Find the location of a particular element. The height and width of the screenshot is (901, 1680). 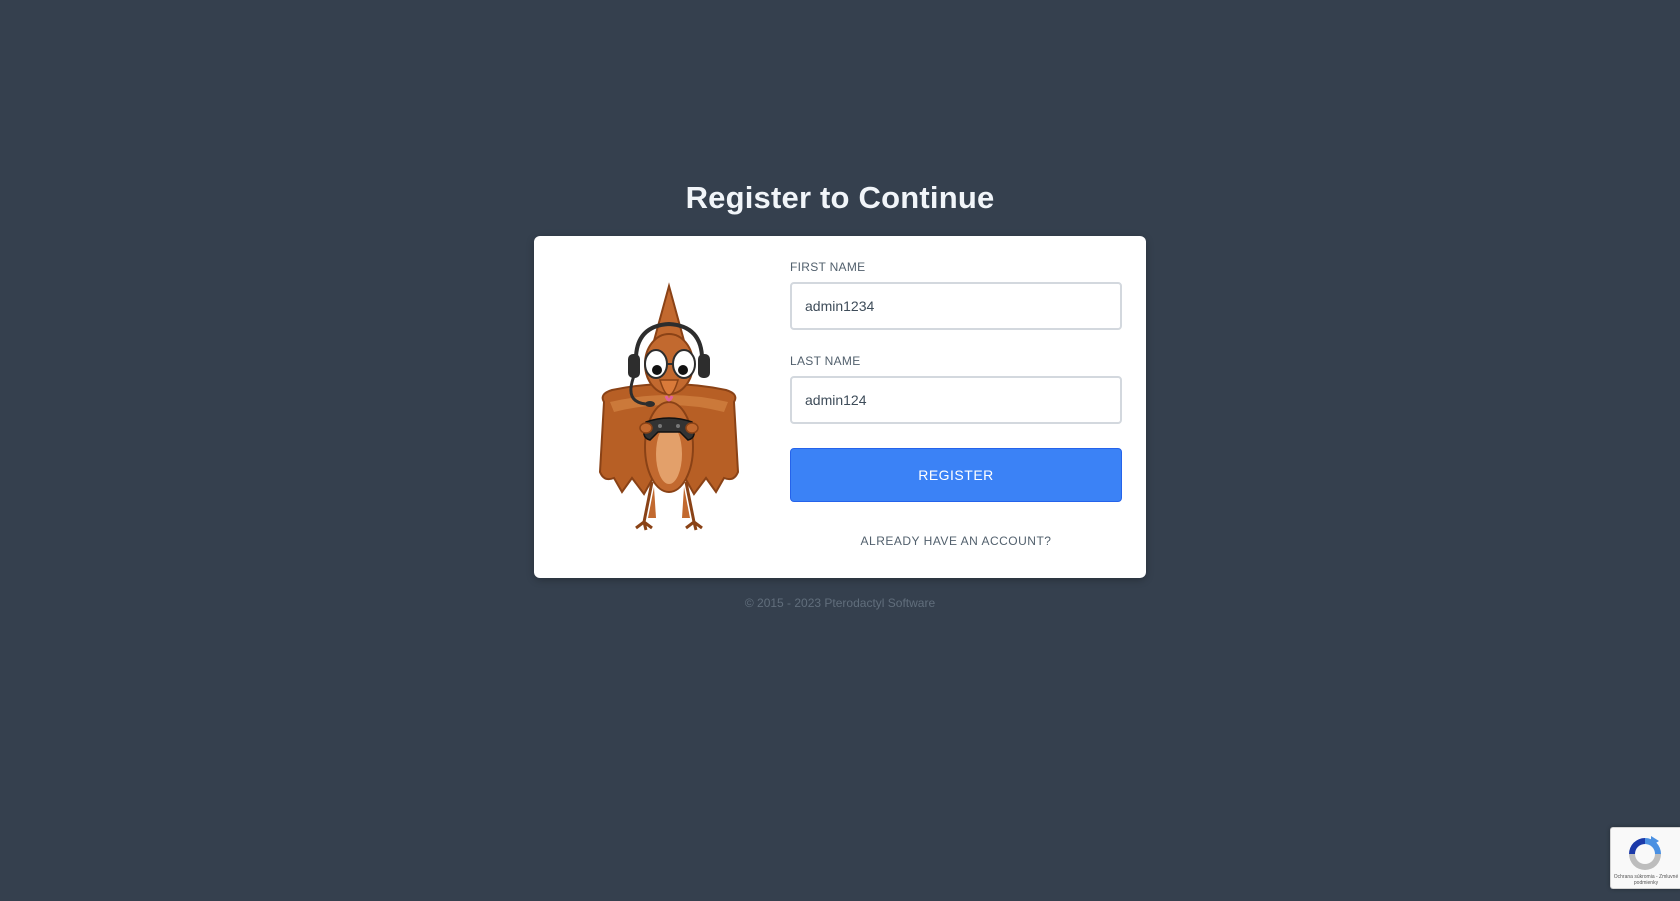

copyright-footer: © 2015 - 2023 Pterodactyl Software is located at coordinates (840, 603).